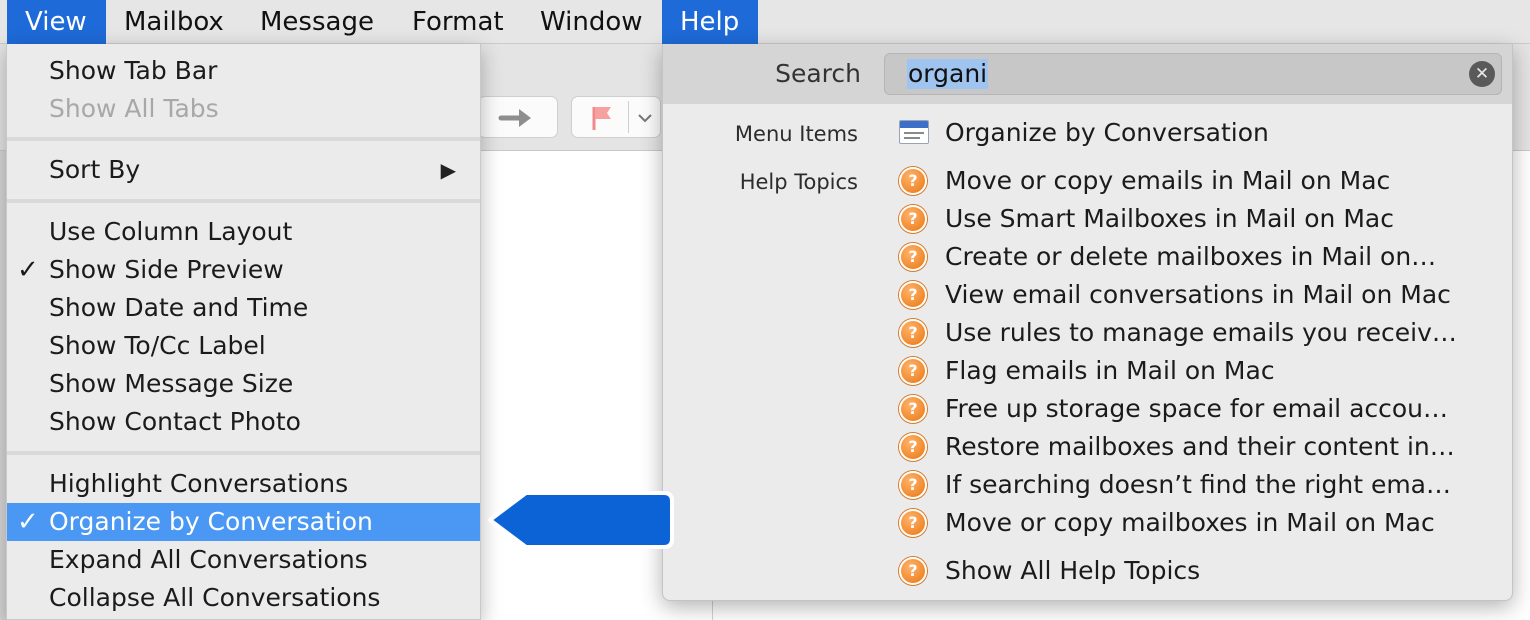 This screenshot has width=1530, height=620. I want to click on flag-icon, so click(601, 118).